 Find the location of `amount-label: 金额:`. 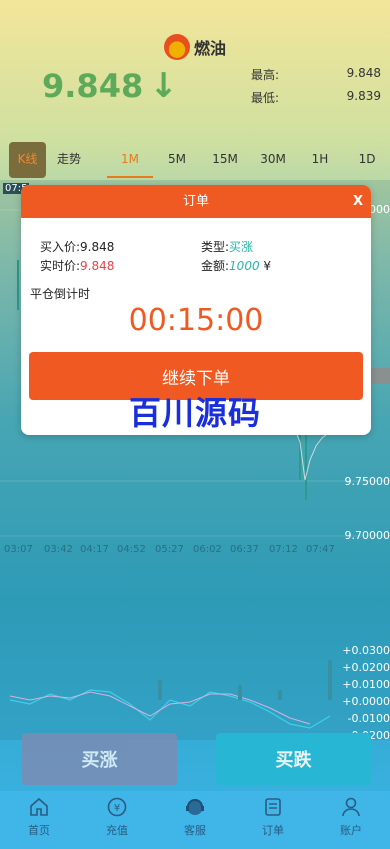

amount-label: 金额: is located at coordinates (215, 266).